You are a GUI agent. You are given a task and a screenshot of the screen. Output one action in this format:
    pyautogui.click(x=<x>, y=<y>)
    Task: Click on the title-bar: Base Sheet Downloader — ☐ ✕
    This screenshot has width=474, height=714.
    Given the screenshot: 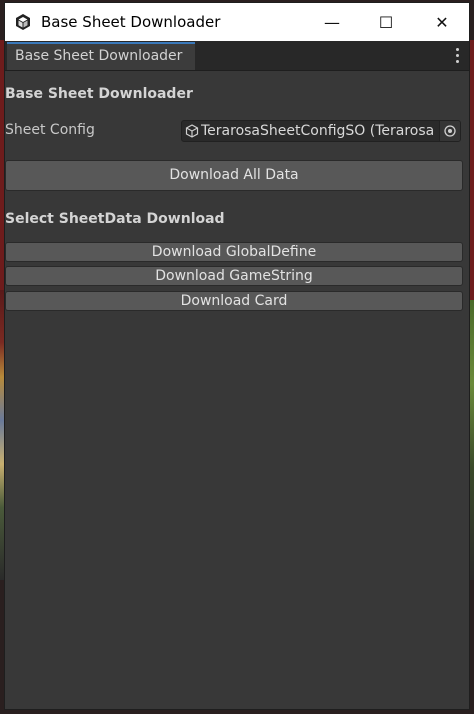 What is the action you would take?
    pyautogui.click(x=237, y=22)
    